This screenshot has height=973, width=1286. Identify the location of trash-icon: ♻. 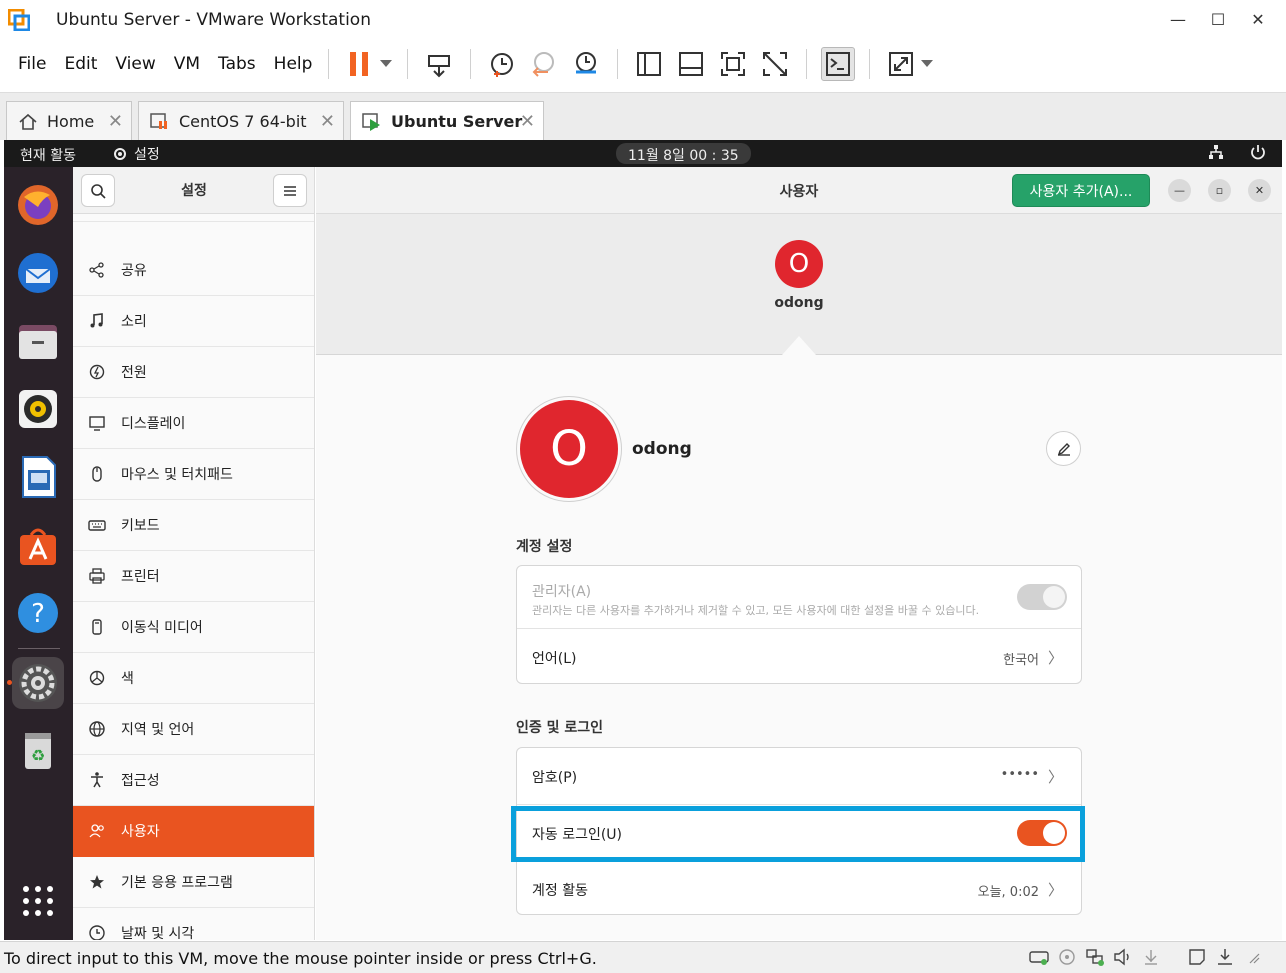
(38, 751).